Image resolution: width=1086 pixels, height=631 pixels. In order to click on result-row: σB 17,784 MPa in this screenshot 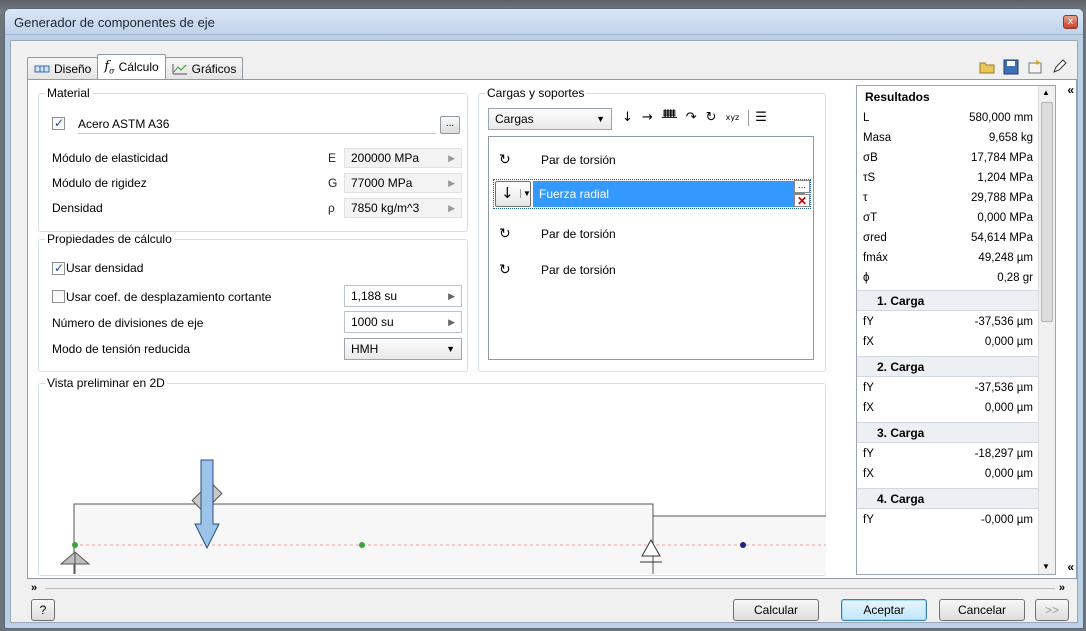, I will do `click(948, 158)`.